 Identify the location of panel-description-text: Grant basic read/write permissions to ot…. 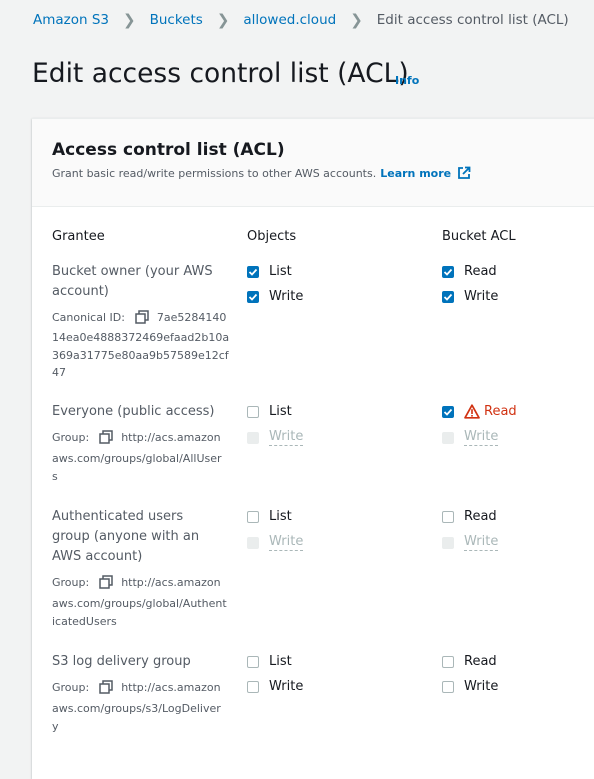
(214, 173).